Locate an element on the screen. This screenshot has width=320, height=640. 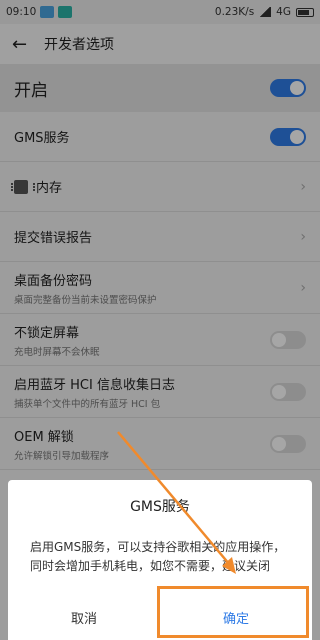
annotation-arrow-icon is located at coordinates (176, 502).